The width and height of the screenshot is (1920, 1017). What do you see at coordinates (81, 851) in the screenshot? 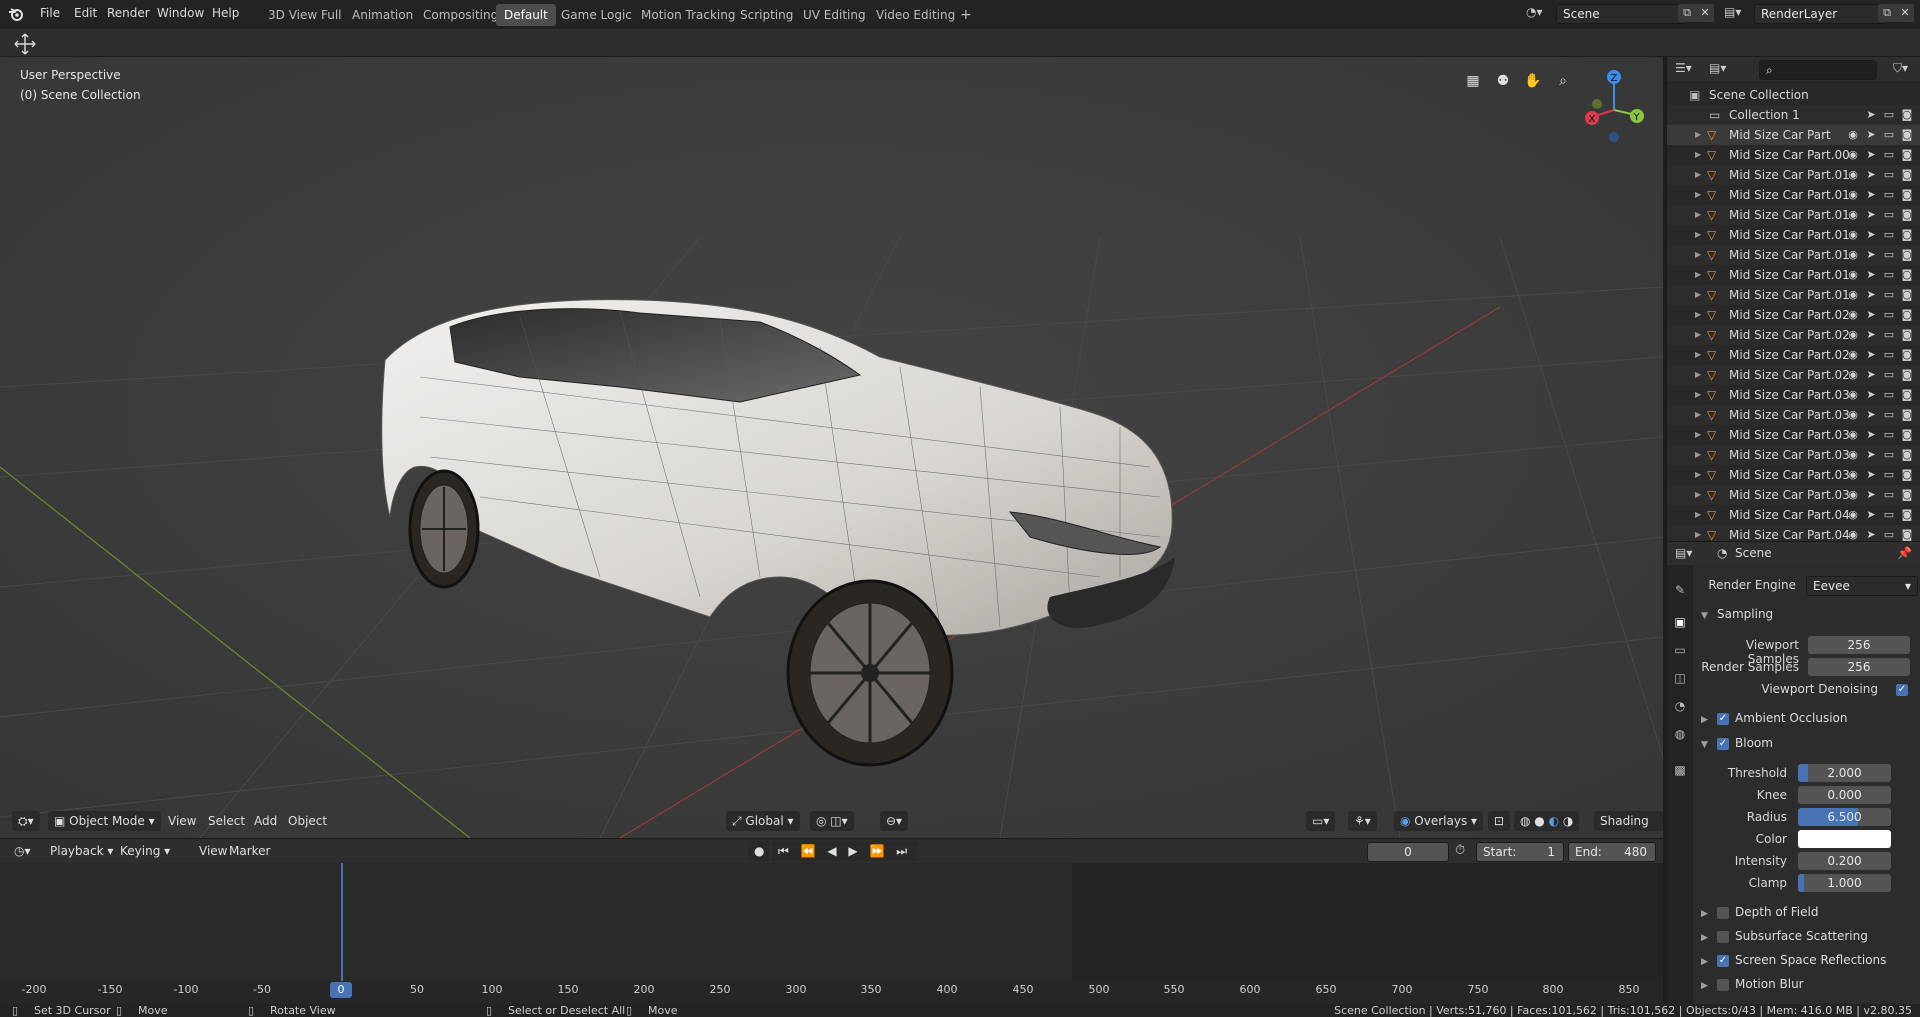
I see `playback-dropdown: Playback ▾` at bounding box center [81, 851].